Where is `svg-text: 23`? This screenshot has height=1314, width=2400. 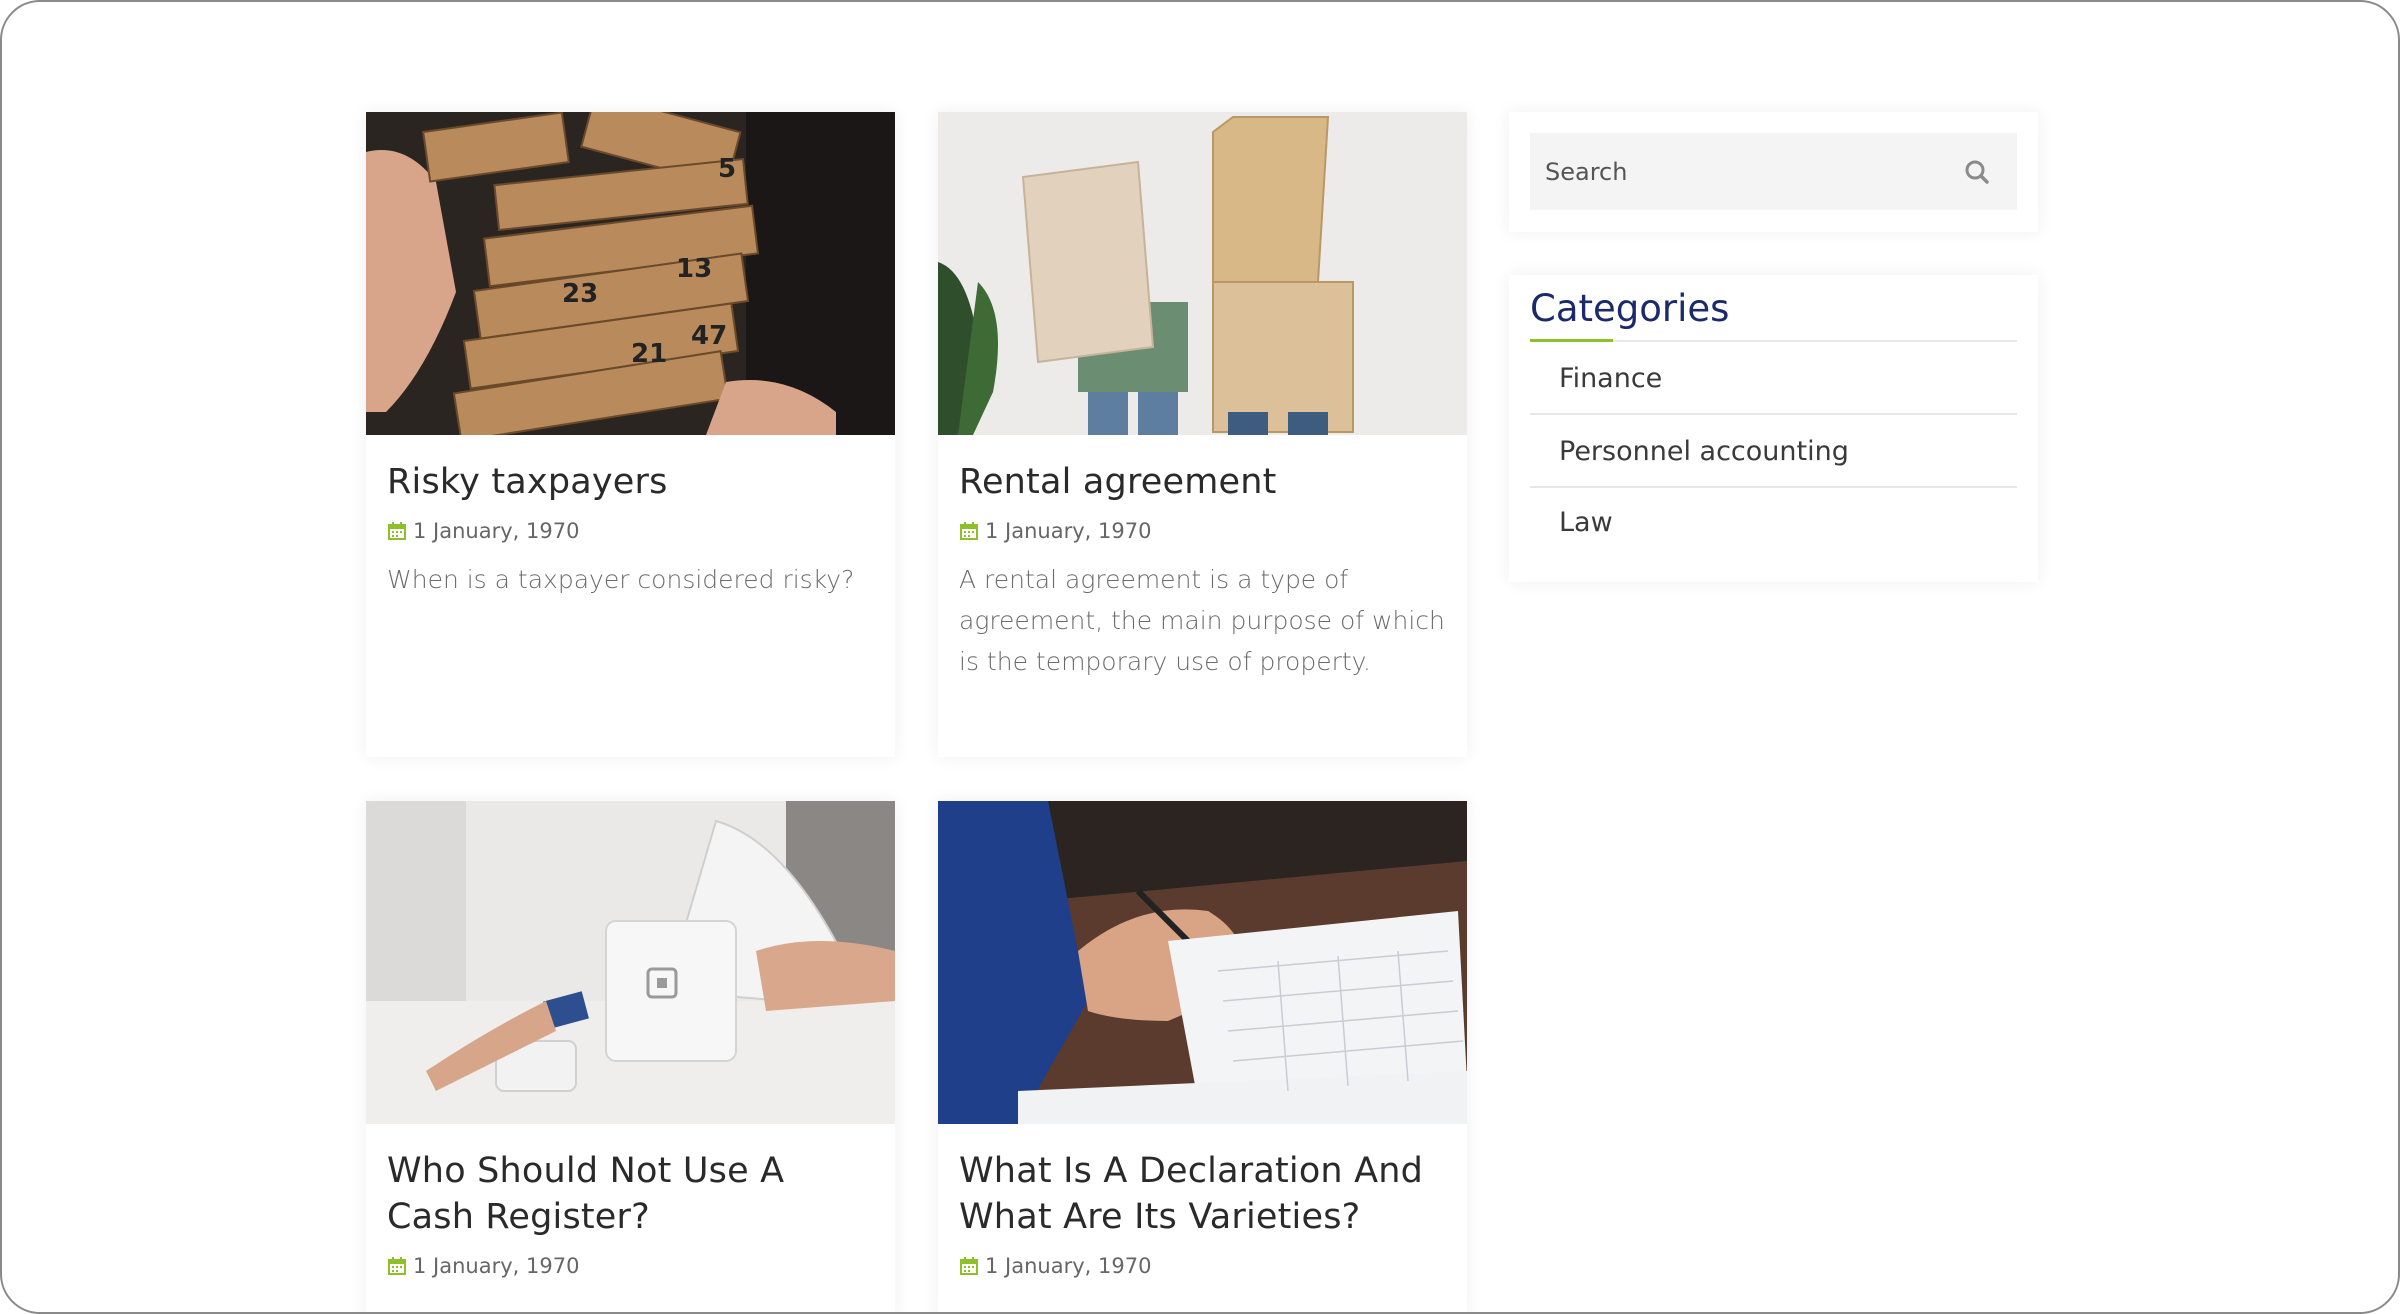 svg-text: 23 is located at coordinates (580, 294).